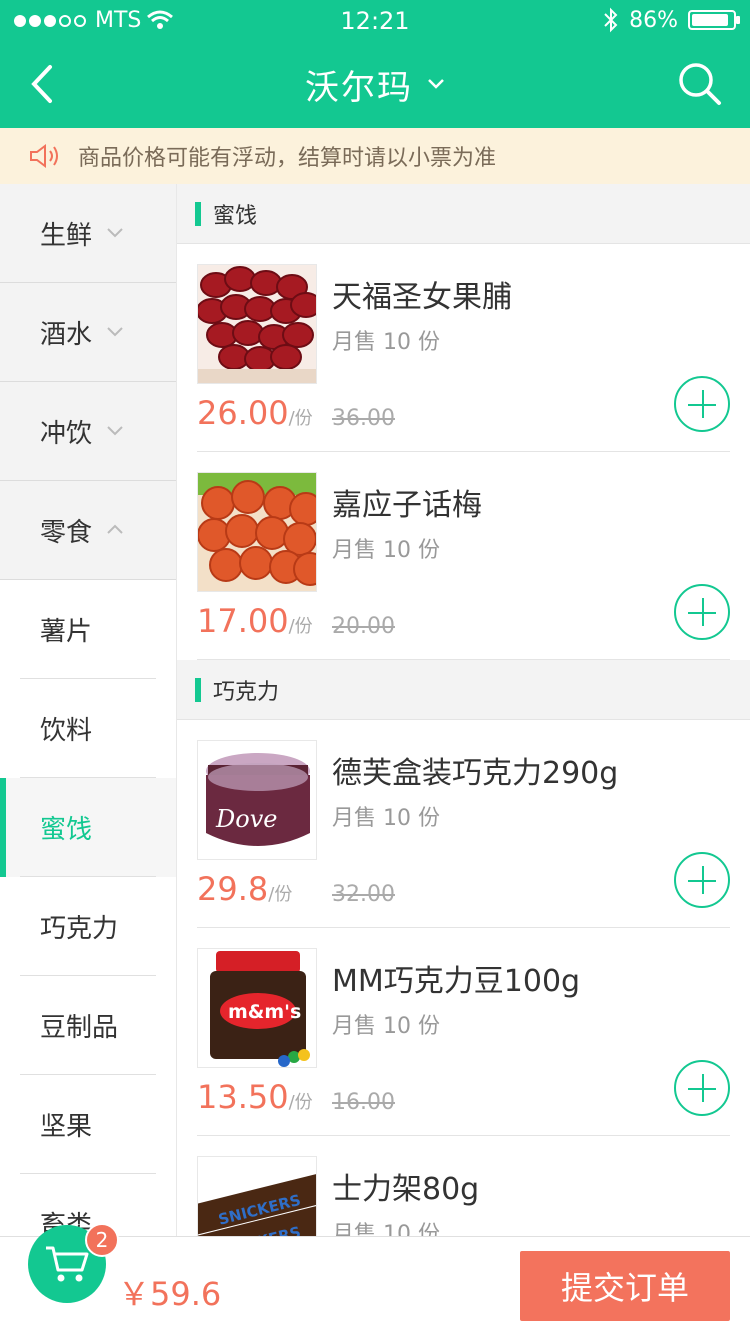 The image size is (750, 1334). What do you see at coordinates (88, 1205) in the screenshot?
I see `subcategory-item: 畜类` at bounding box center [88, 1205].